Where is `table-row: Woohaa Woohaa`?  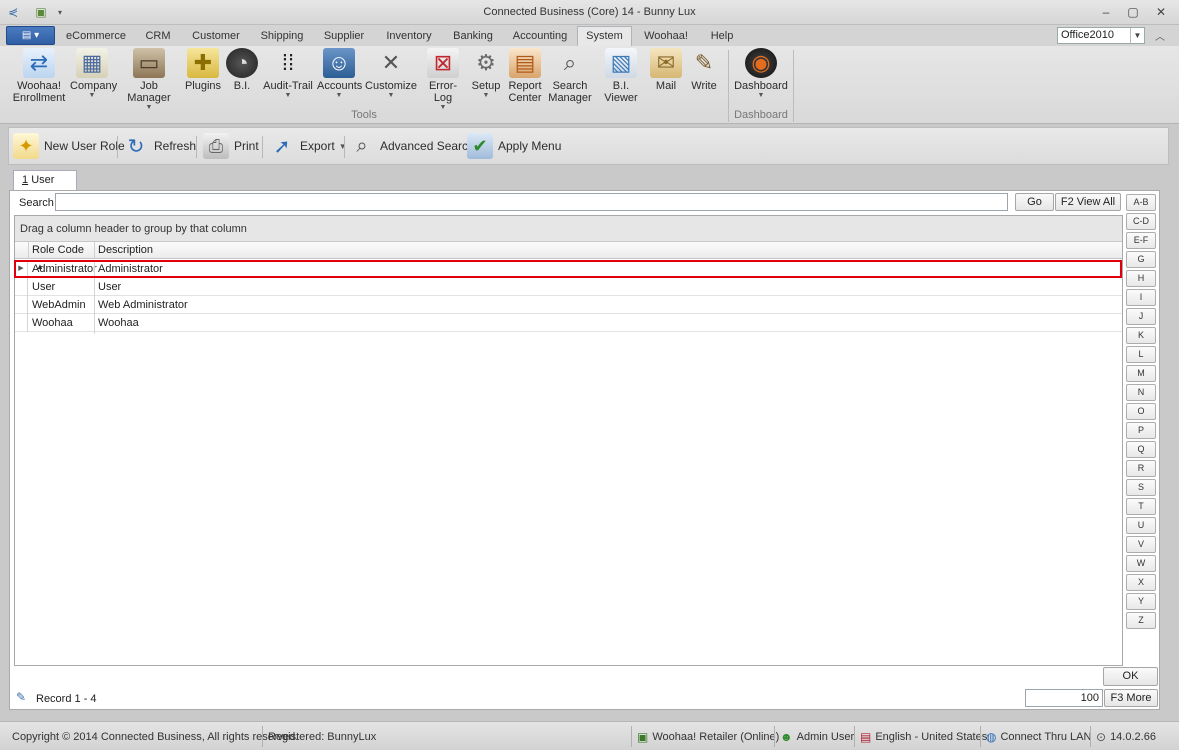 table-row: Woohaa Woohaa is located at coordinates (568, 323).